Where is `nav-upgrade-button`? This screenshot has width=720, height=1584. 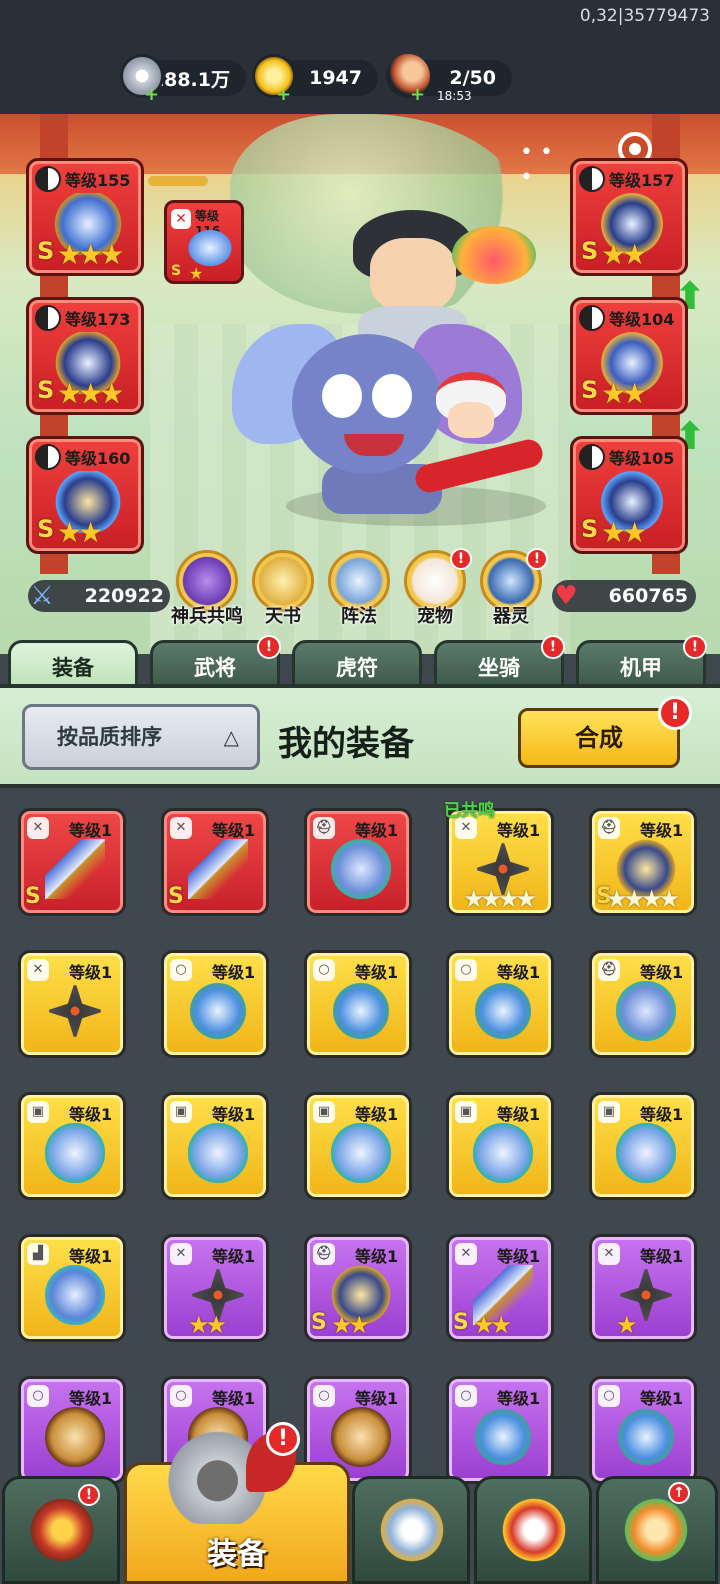
nav-upgrade-button is located at coordinates (657, 1530).